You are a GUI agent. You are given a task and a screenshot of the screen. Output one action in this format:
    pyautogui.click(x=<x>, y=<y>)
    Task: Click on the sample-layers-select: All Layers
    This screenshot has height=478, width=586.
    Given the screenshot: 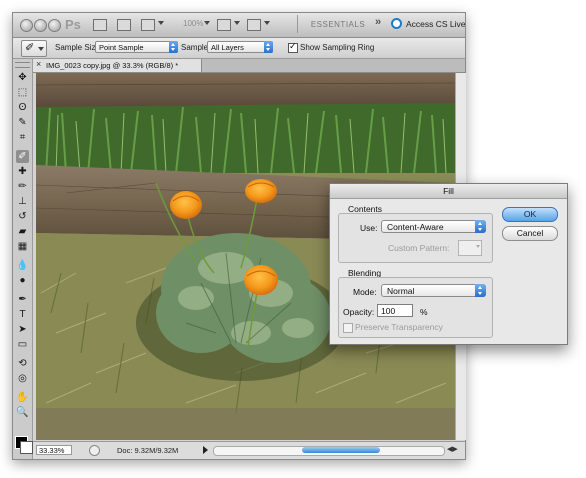 What is the action you would take?
    pyautogui.click(x=240, y=47)
    